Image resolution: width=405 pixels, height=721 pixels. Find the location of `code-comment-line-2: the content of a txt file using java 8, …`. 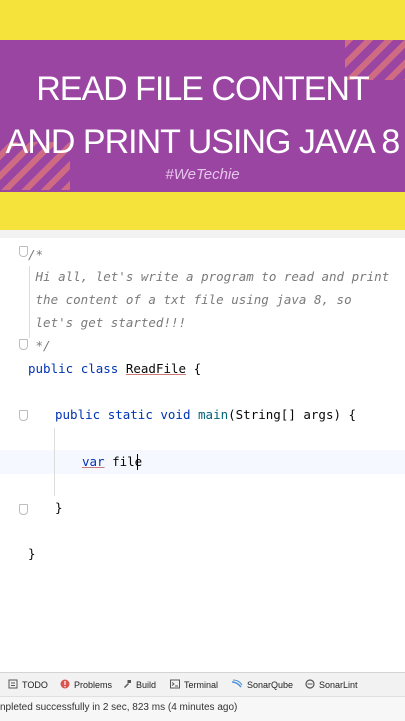

code-comment-line-2: the content of a txt file using java 8, … is located at coordinates (190, 299).